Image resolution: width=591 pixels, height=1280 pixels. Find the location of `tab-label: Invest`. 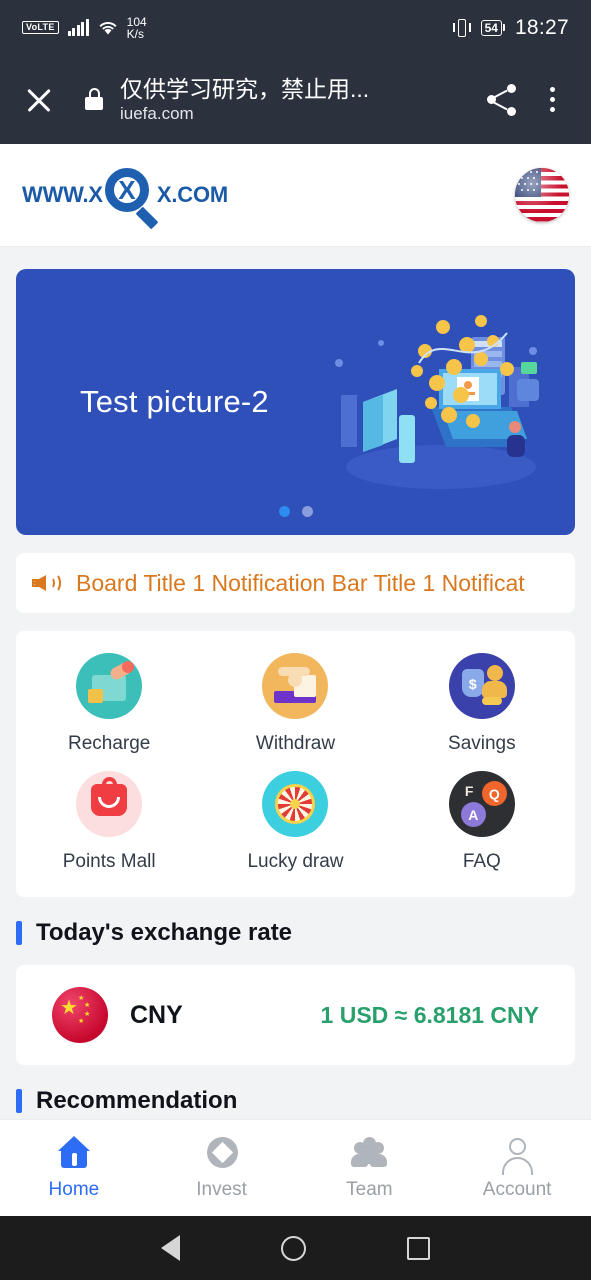

tab-label: Invest is located at coordinates (221, 1189).